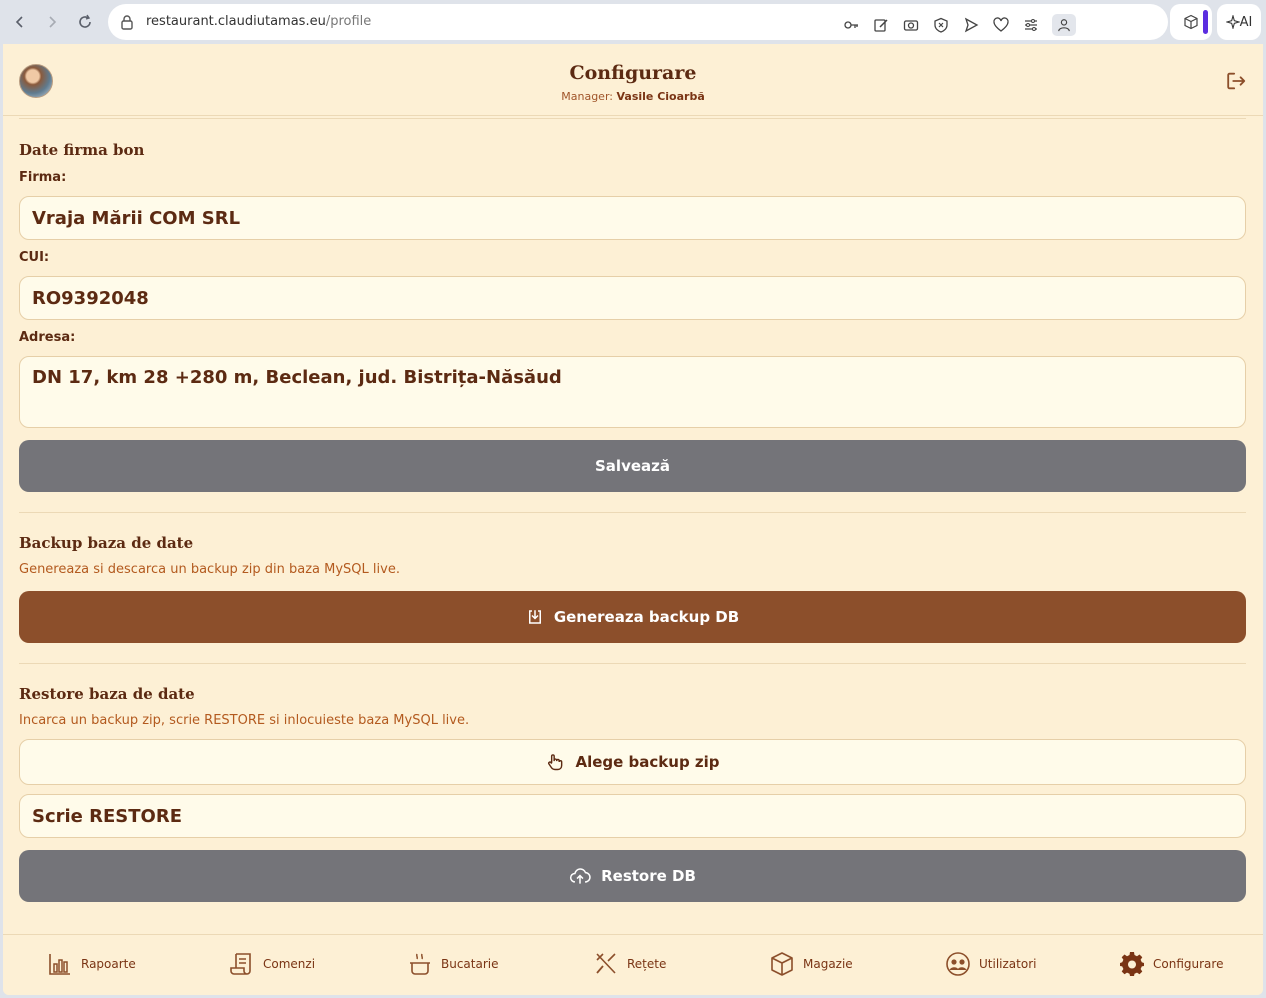  I want to click on camera-icon, so click(911, 25).